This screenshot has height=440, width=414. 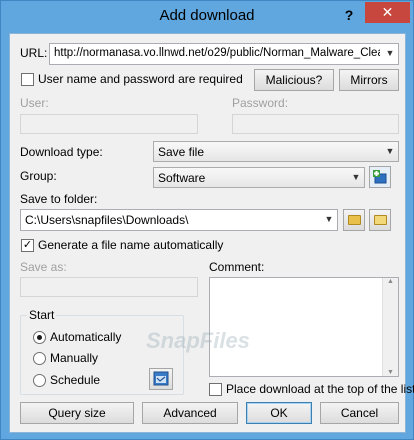 I want to click on folder-icon, so click(x=354, y=220).